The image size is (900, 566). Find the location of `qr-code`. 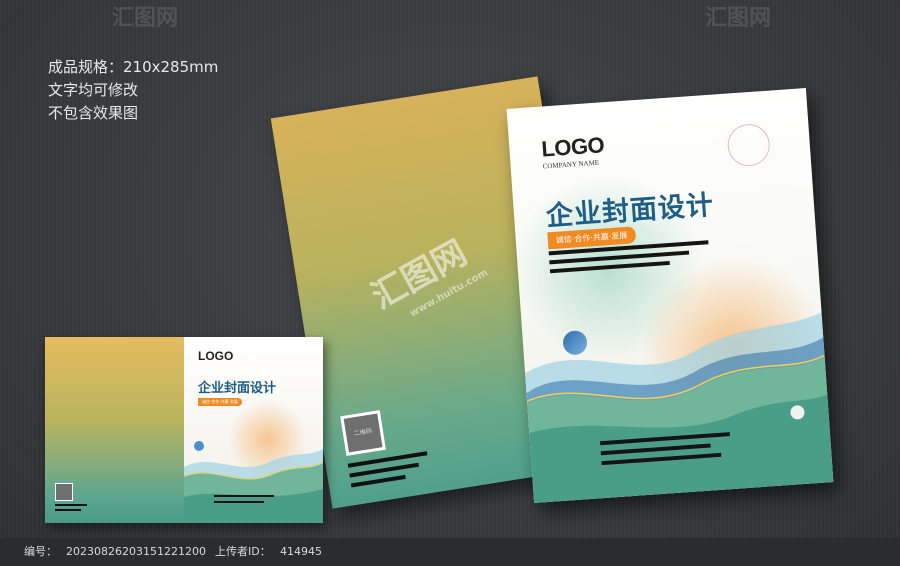

qr-code is located at coordinates (64, 492).